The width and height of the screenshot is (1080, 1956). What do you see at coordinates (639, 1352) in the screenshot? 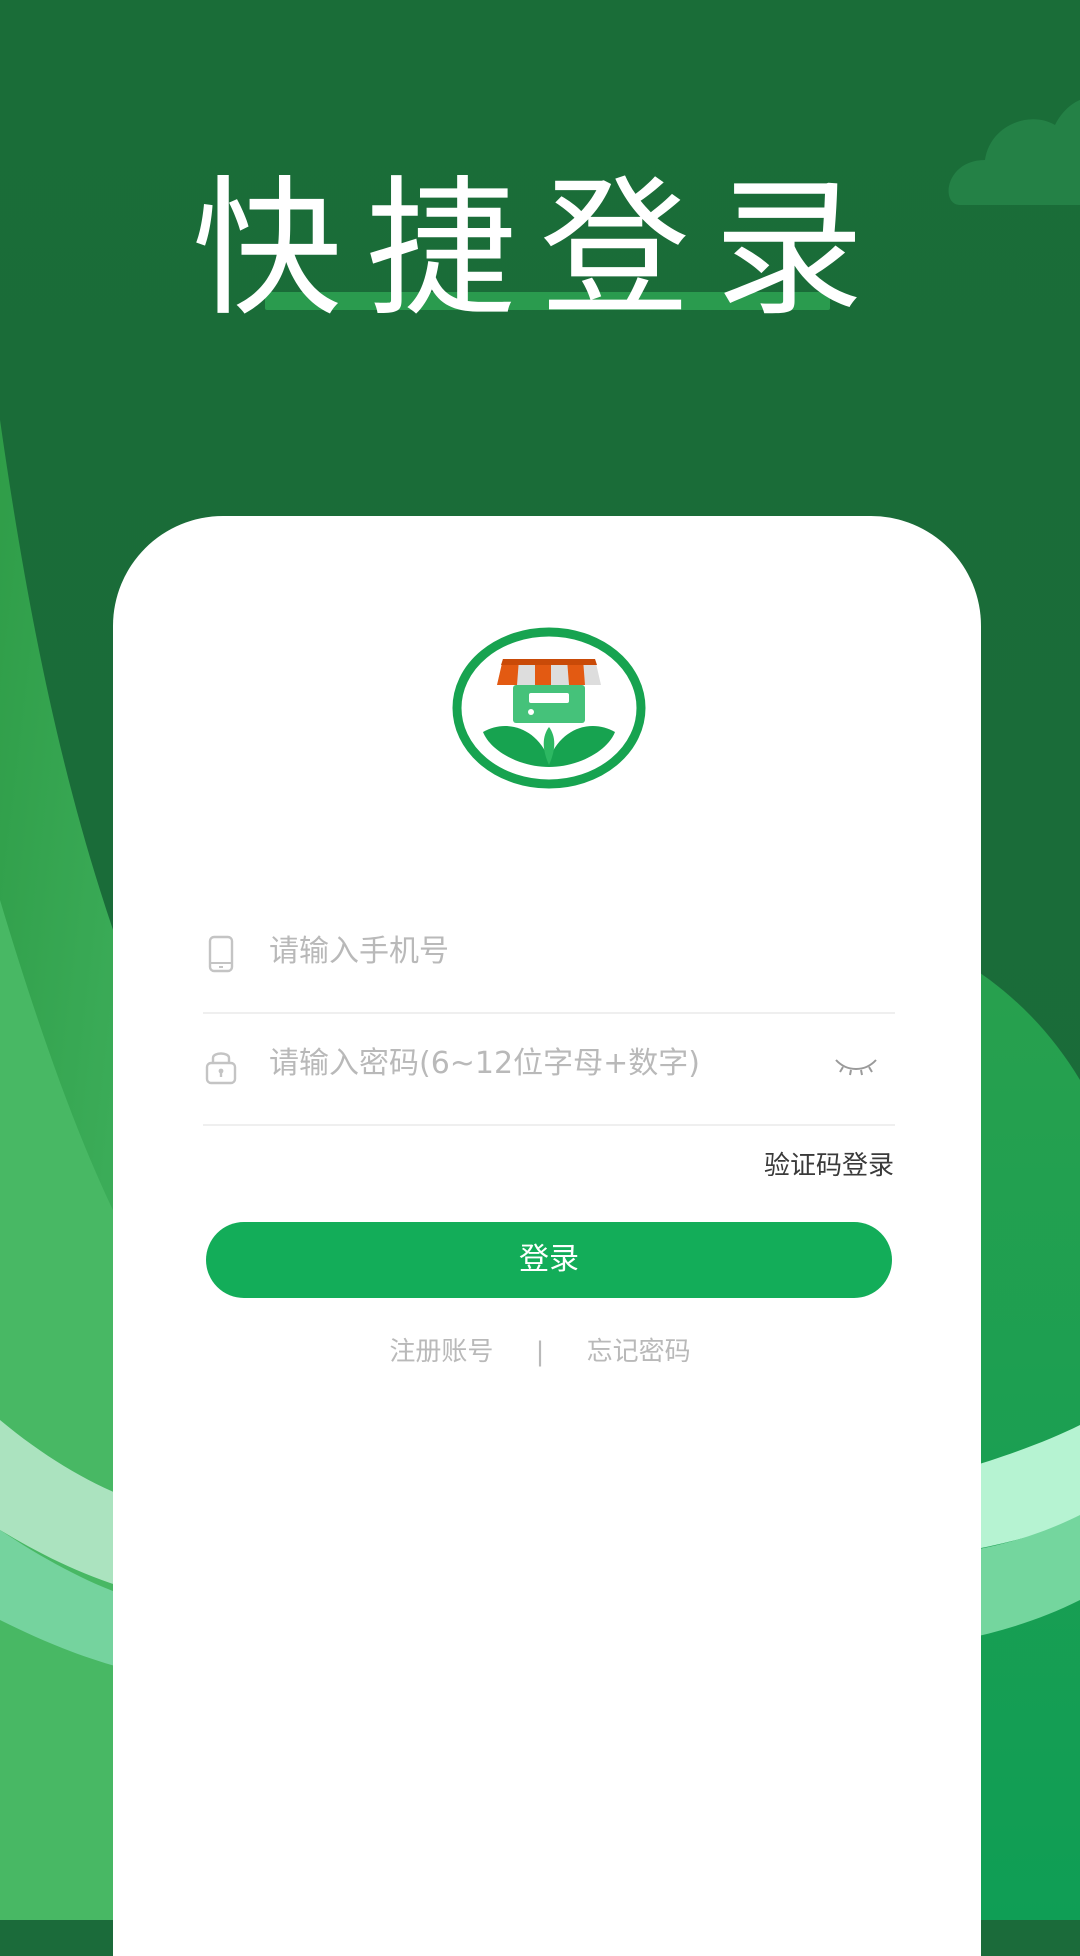
I see `forgot-password-link: 忘记密码` at bounding box center [639, 1352].